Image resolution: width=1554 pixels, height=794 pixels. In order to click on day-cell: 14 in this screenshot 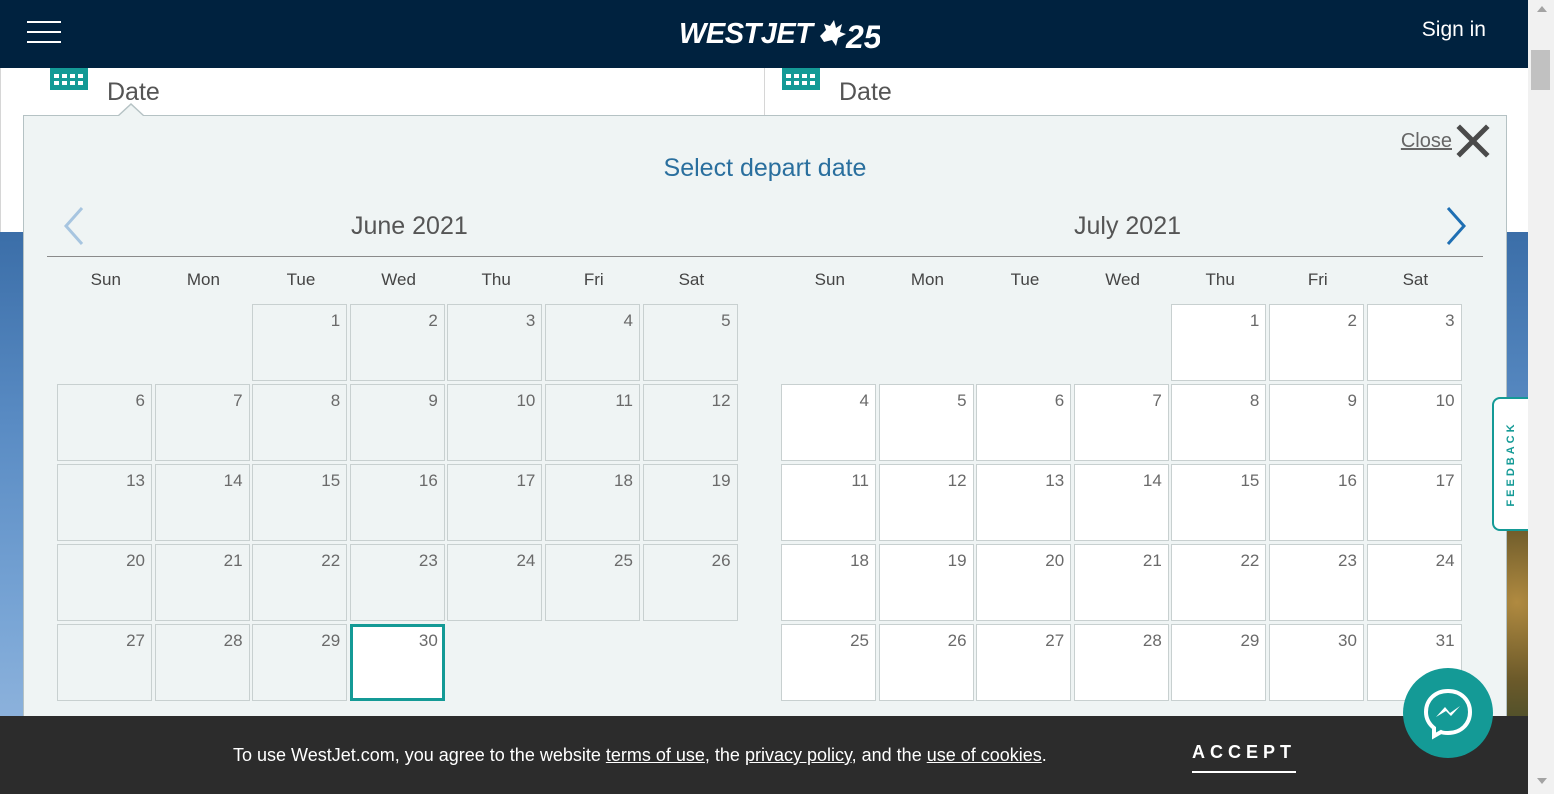, I will do `click(1121, 502)`.